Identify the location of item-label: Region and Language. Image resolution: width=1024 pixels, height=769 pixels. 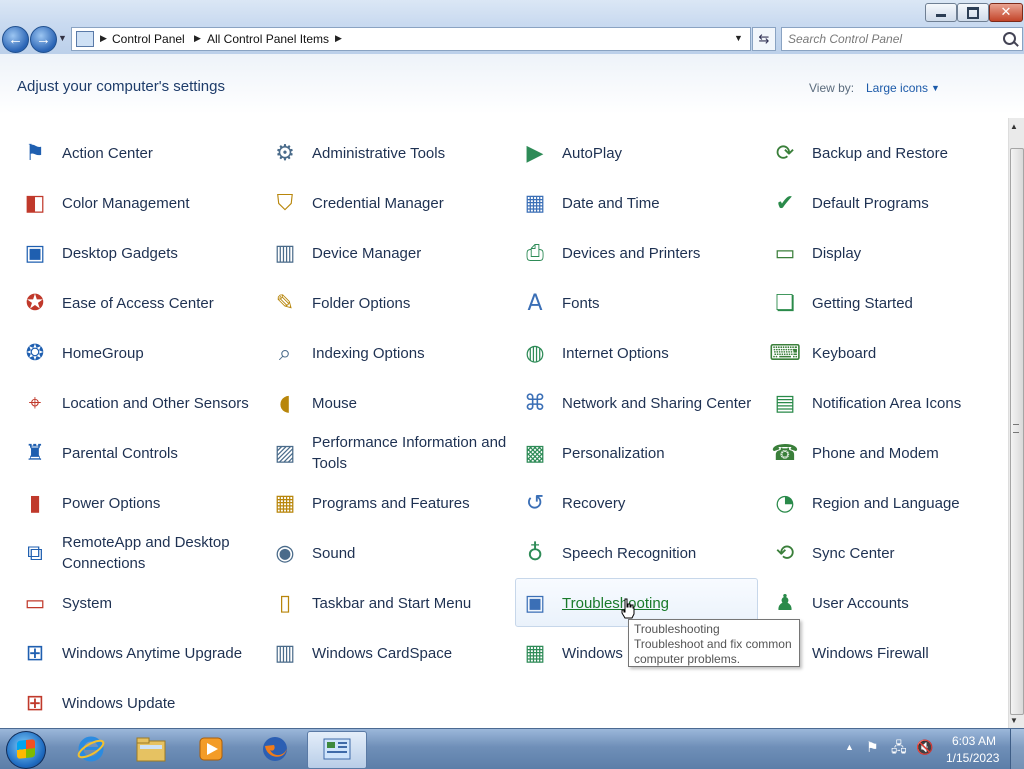
(910, 503).